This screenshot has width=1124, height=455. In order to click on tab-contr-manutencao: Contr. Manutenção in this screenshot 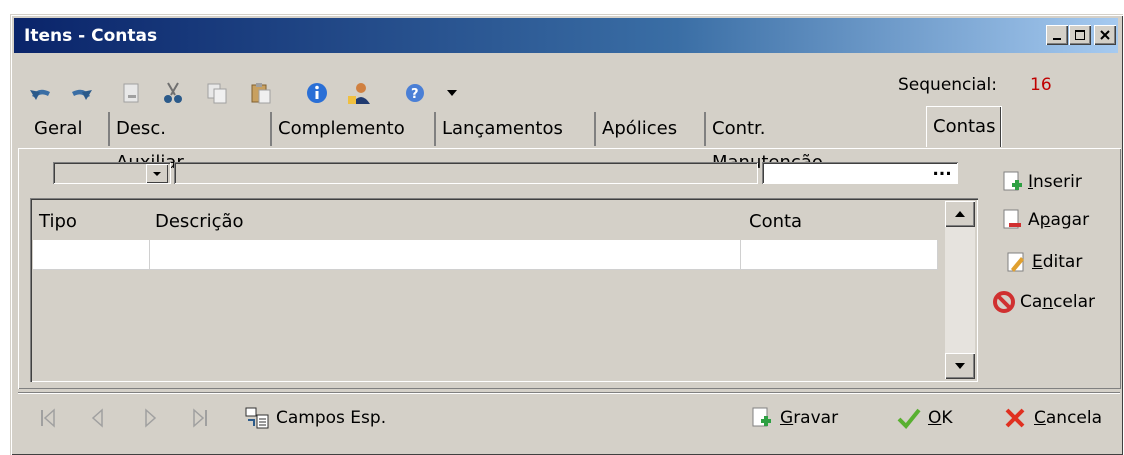, I will do `click(766, 142)`.